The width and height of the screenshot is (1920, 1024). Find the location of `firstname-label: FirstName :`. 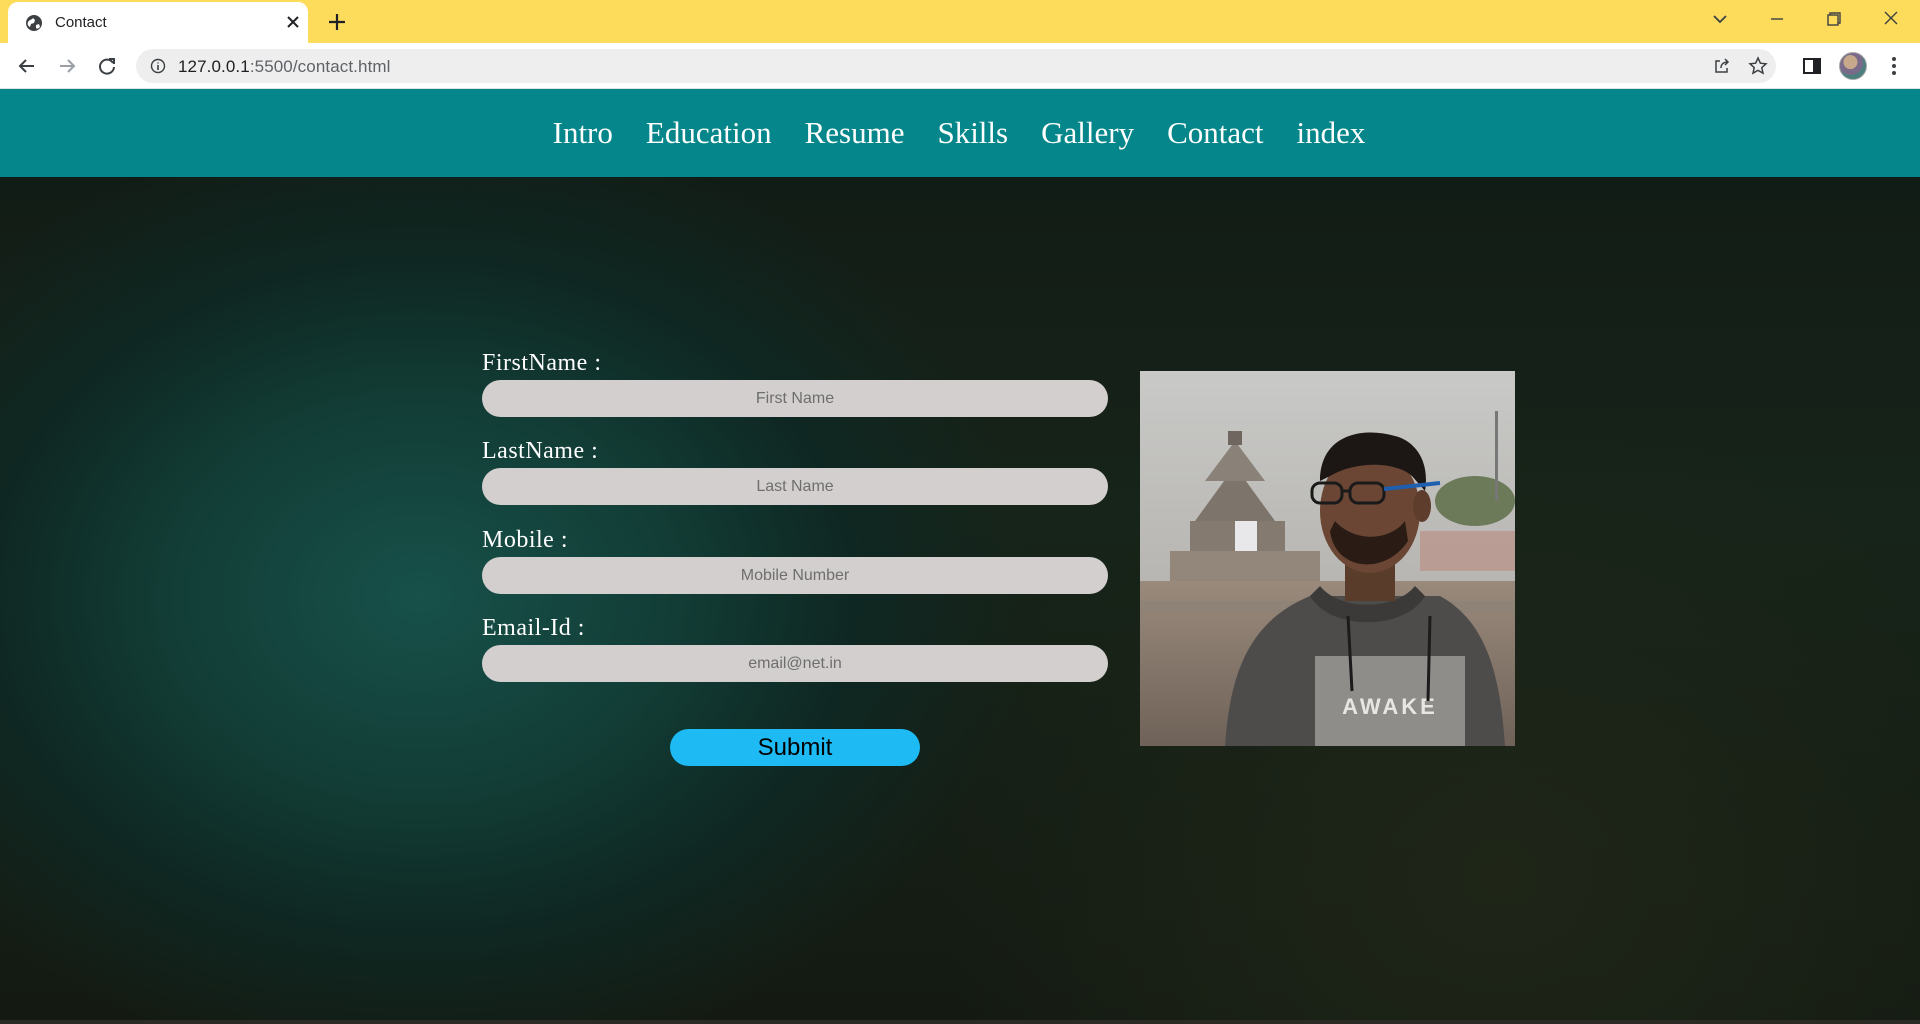

firstname-label: FirstName : is located at coordinates (542, 363).